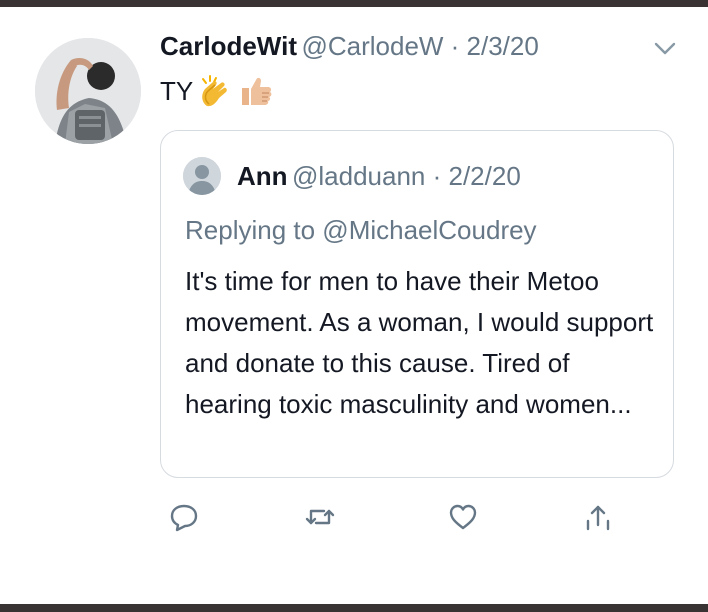  I want to click on retweet-icon, so click(320, 517).